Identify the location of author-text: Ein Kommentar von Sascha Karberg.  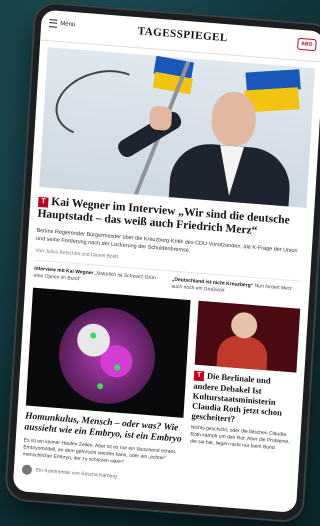
(76, 473).